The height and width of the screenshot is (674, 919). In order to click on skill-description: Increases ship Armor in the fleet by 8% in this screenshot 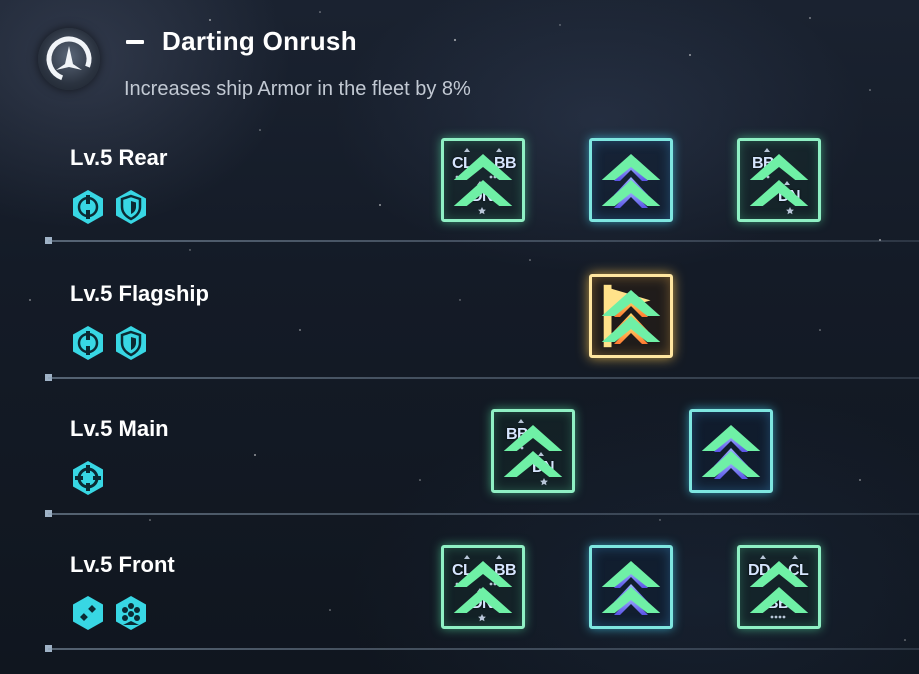, I will do `click(297, 89)`.